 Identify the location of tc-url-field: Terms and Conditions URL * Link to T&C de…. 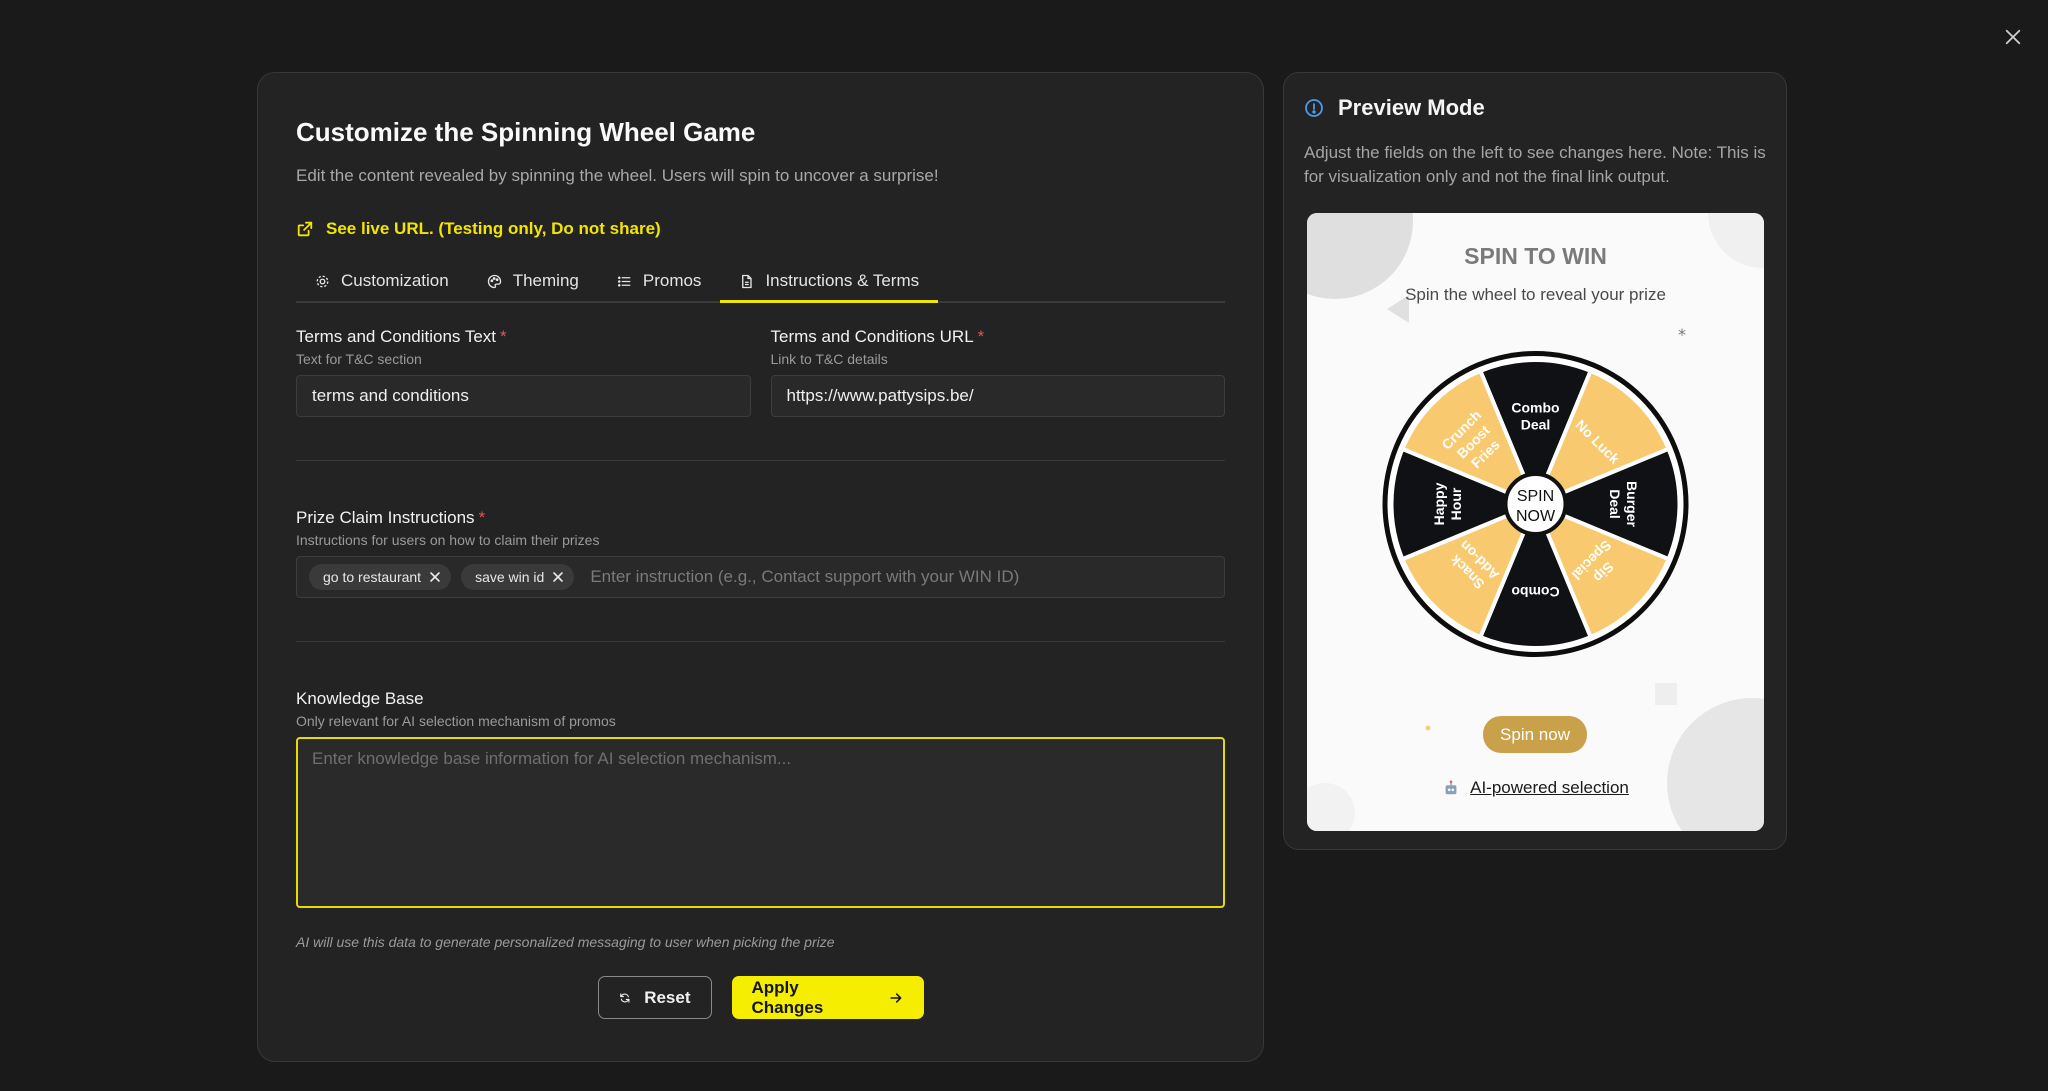
(997, 372).